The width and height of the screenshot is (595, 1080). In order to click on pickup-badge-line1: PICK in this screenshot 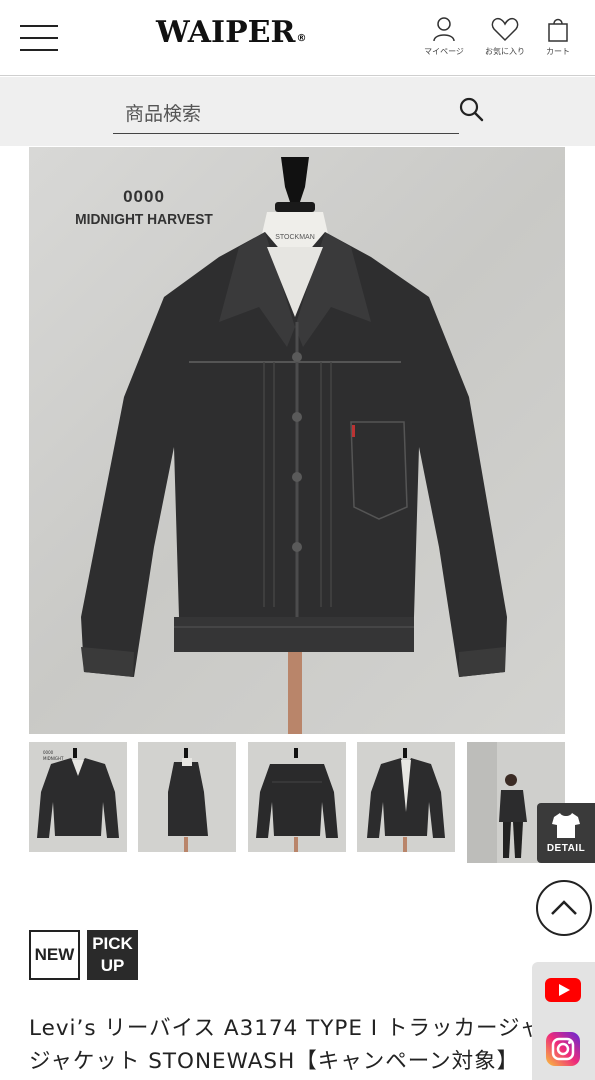, I will do `click(112, 943)`.